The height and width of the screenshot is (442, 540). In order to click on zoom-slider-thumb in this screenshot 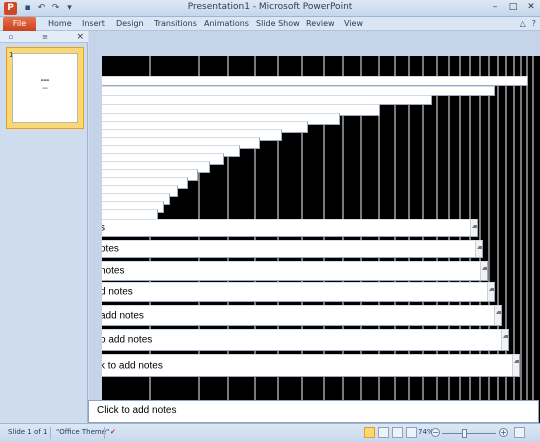, I will do `click(464, 433)`.